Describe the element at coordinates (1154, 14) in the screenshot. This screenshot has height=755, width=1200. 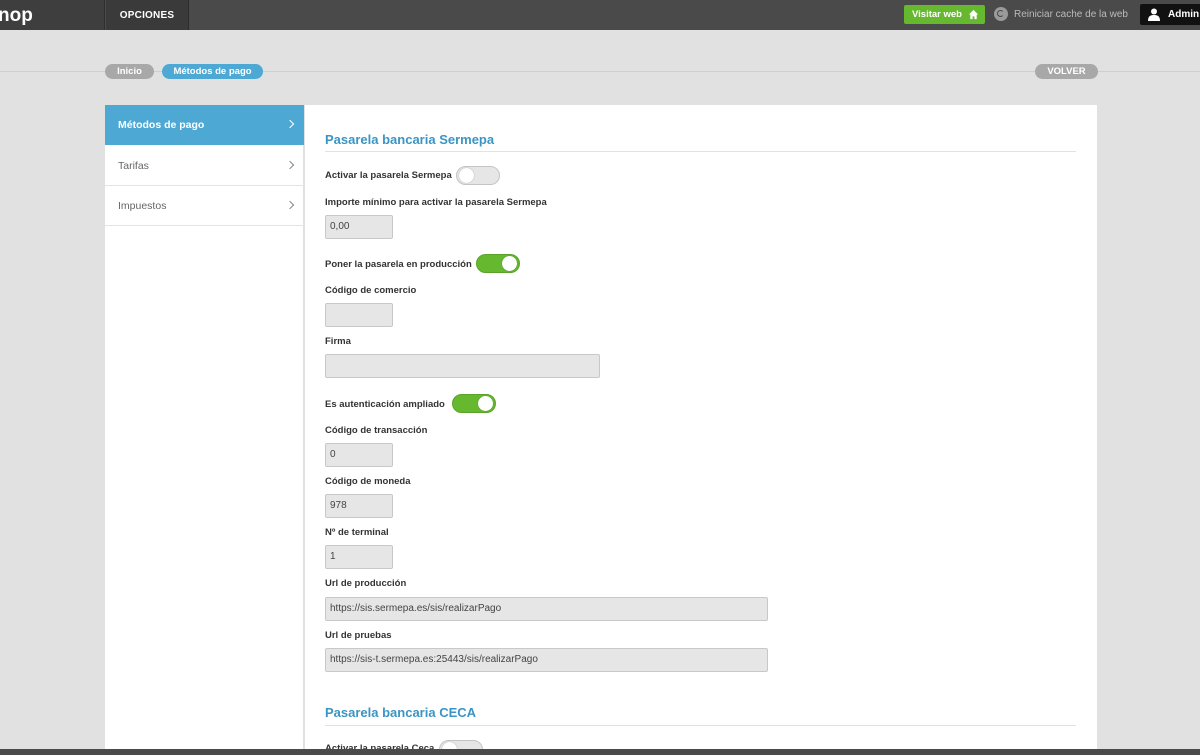
I see `user-icon` at that location.